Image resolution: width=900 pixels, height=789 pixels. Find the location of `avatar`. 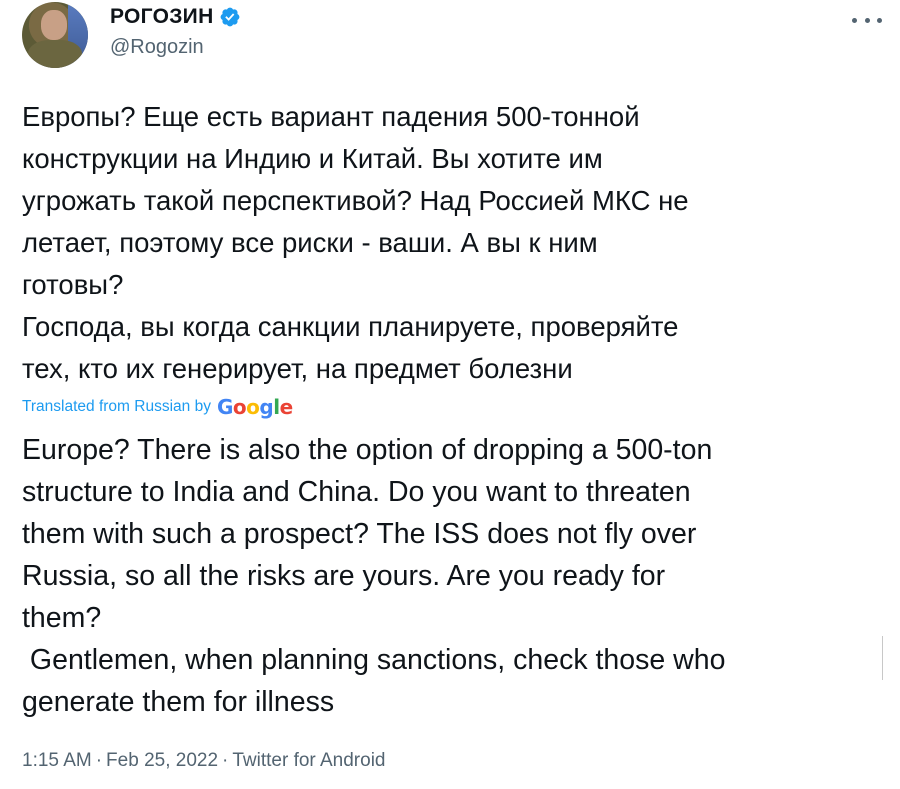

avatar is located at coordinates (55, 35).